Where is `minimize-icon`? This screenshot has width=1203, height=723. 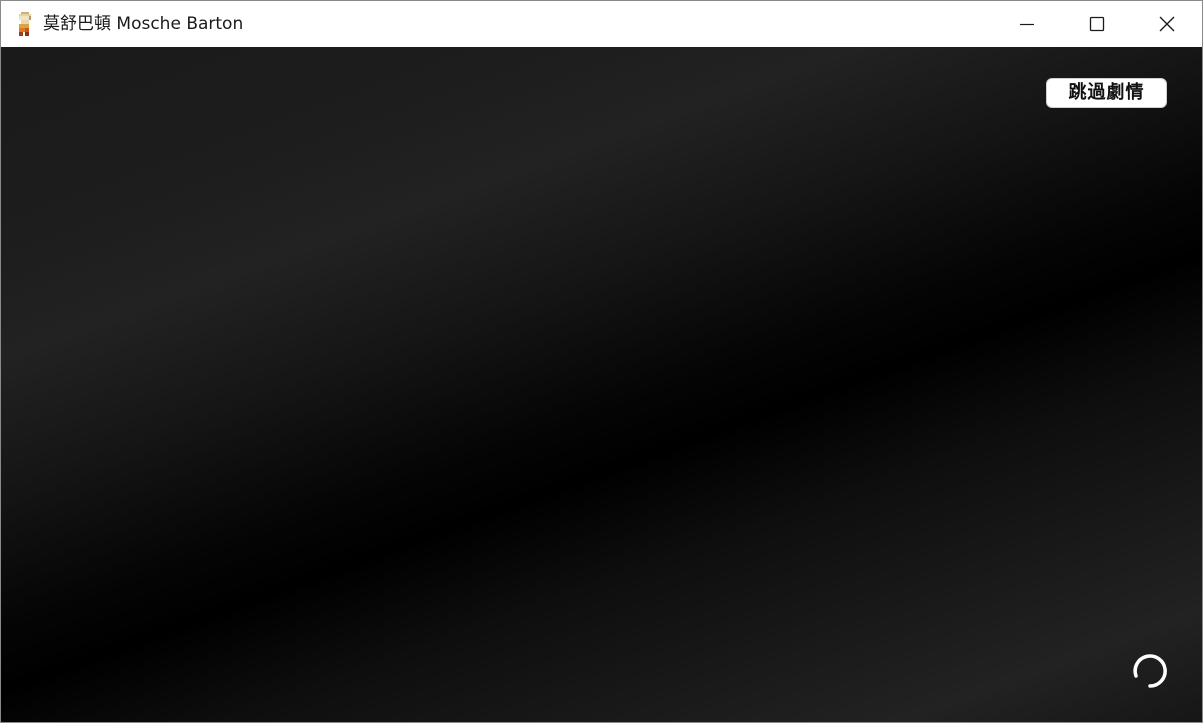 minimize-icon is located at coordinates (1027, 24).